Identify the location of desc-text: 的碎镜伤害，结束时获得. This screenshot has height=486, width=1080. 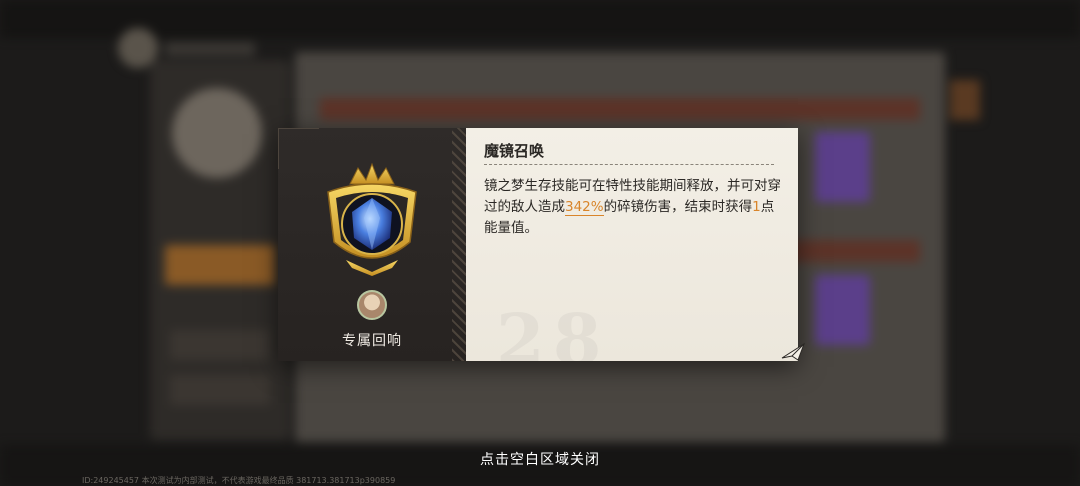
(678, 207).